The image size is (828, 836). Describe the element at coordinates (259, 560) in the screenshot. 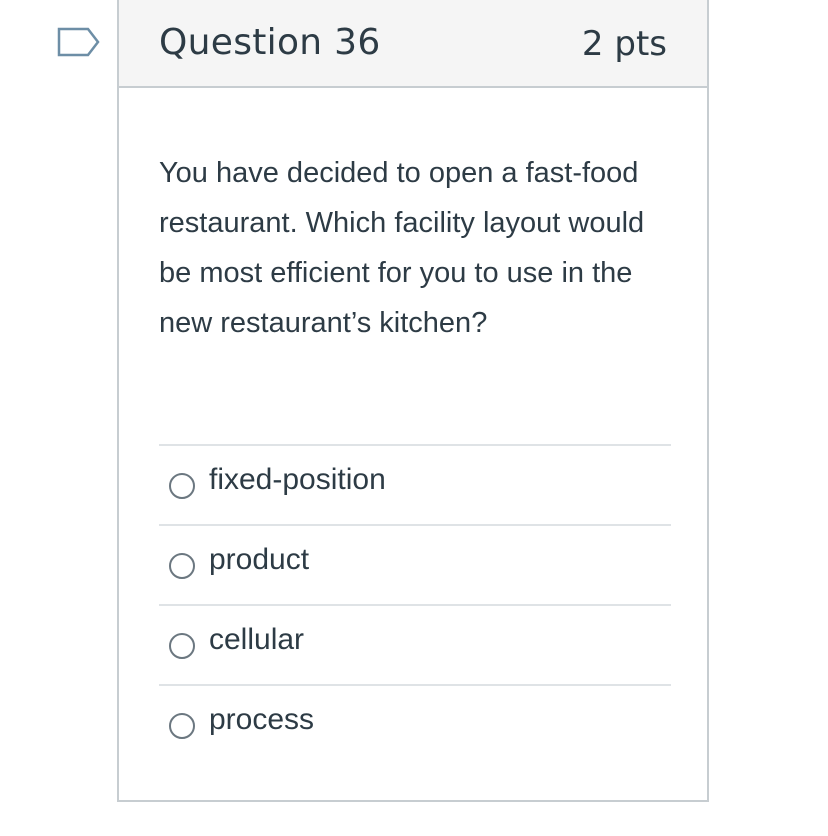

I see `answer-label: product` at that location.